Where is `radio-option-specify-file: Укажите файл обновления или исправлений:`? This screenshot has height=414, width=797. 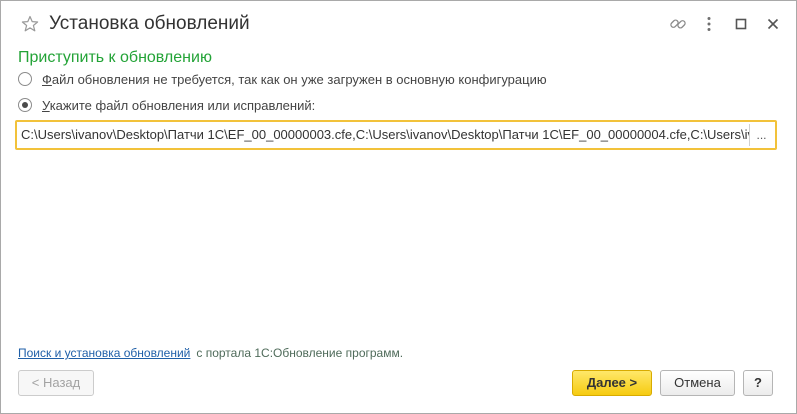
radio-option-specify-file: Укажите файл обновления или исправлений: is located at coordinates (166, 105).